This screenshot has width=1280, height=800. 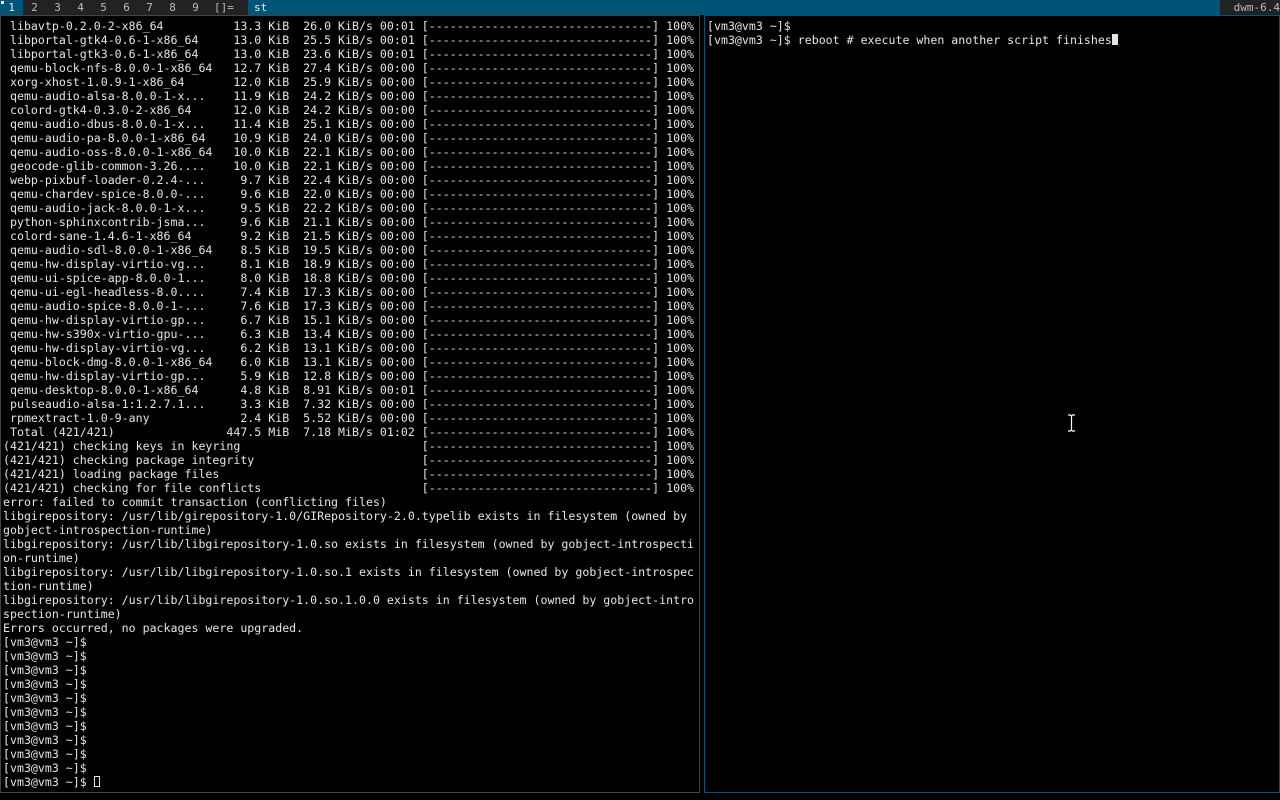 I want to click on tag-4: 4, so click(x=80, y=7).